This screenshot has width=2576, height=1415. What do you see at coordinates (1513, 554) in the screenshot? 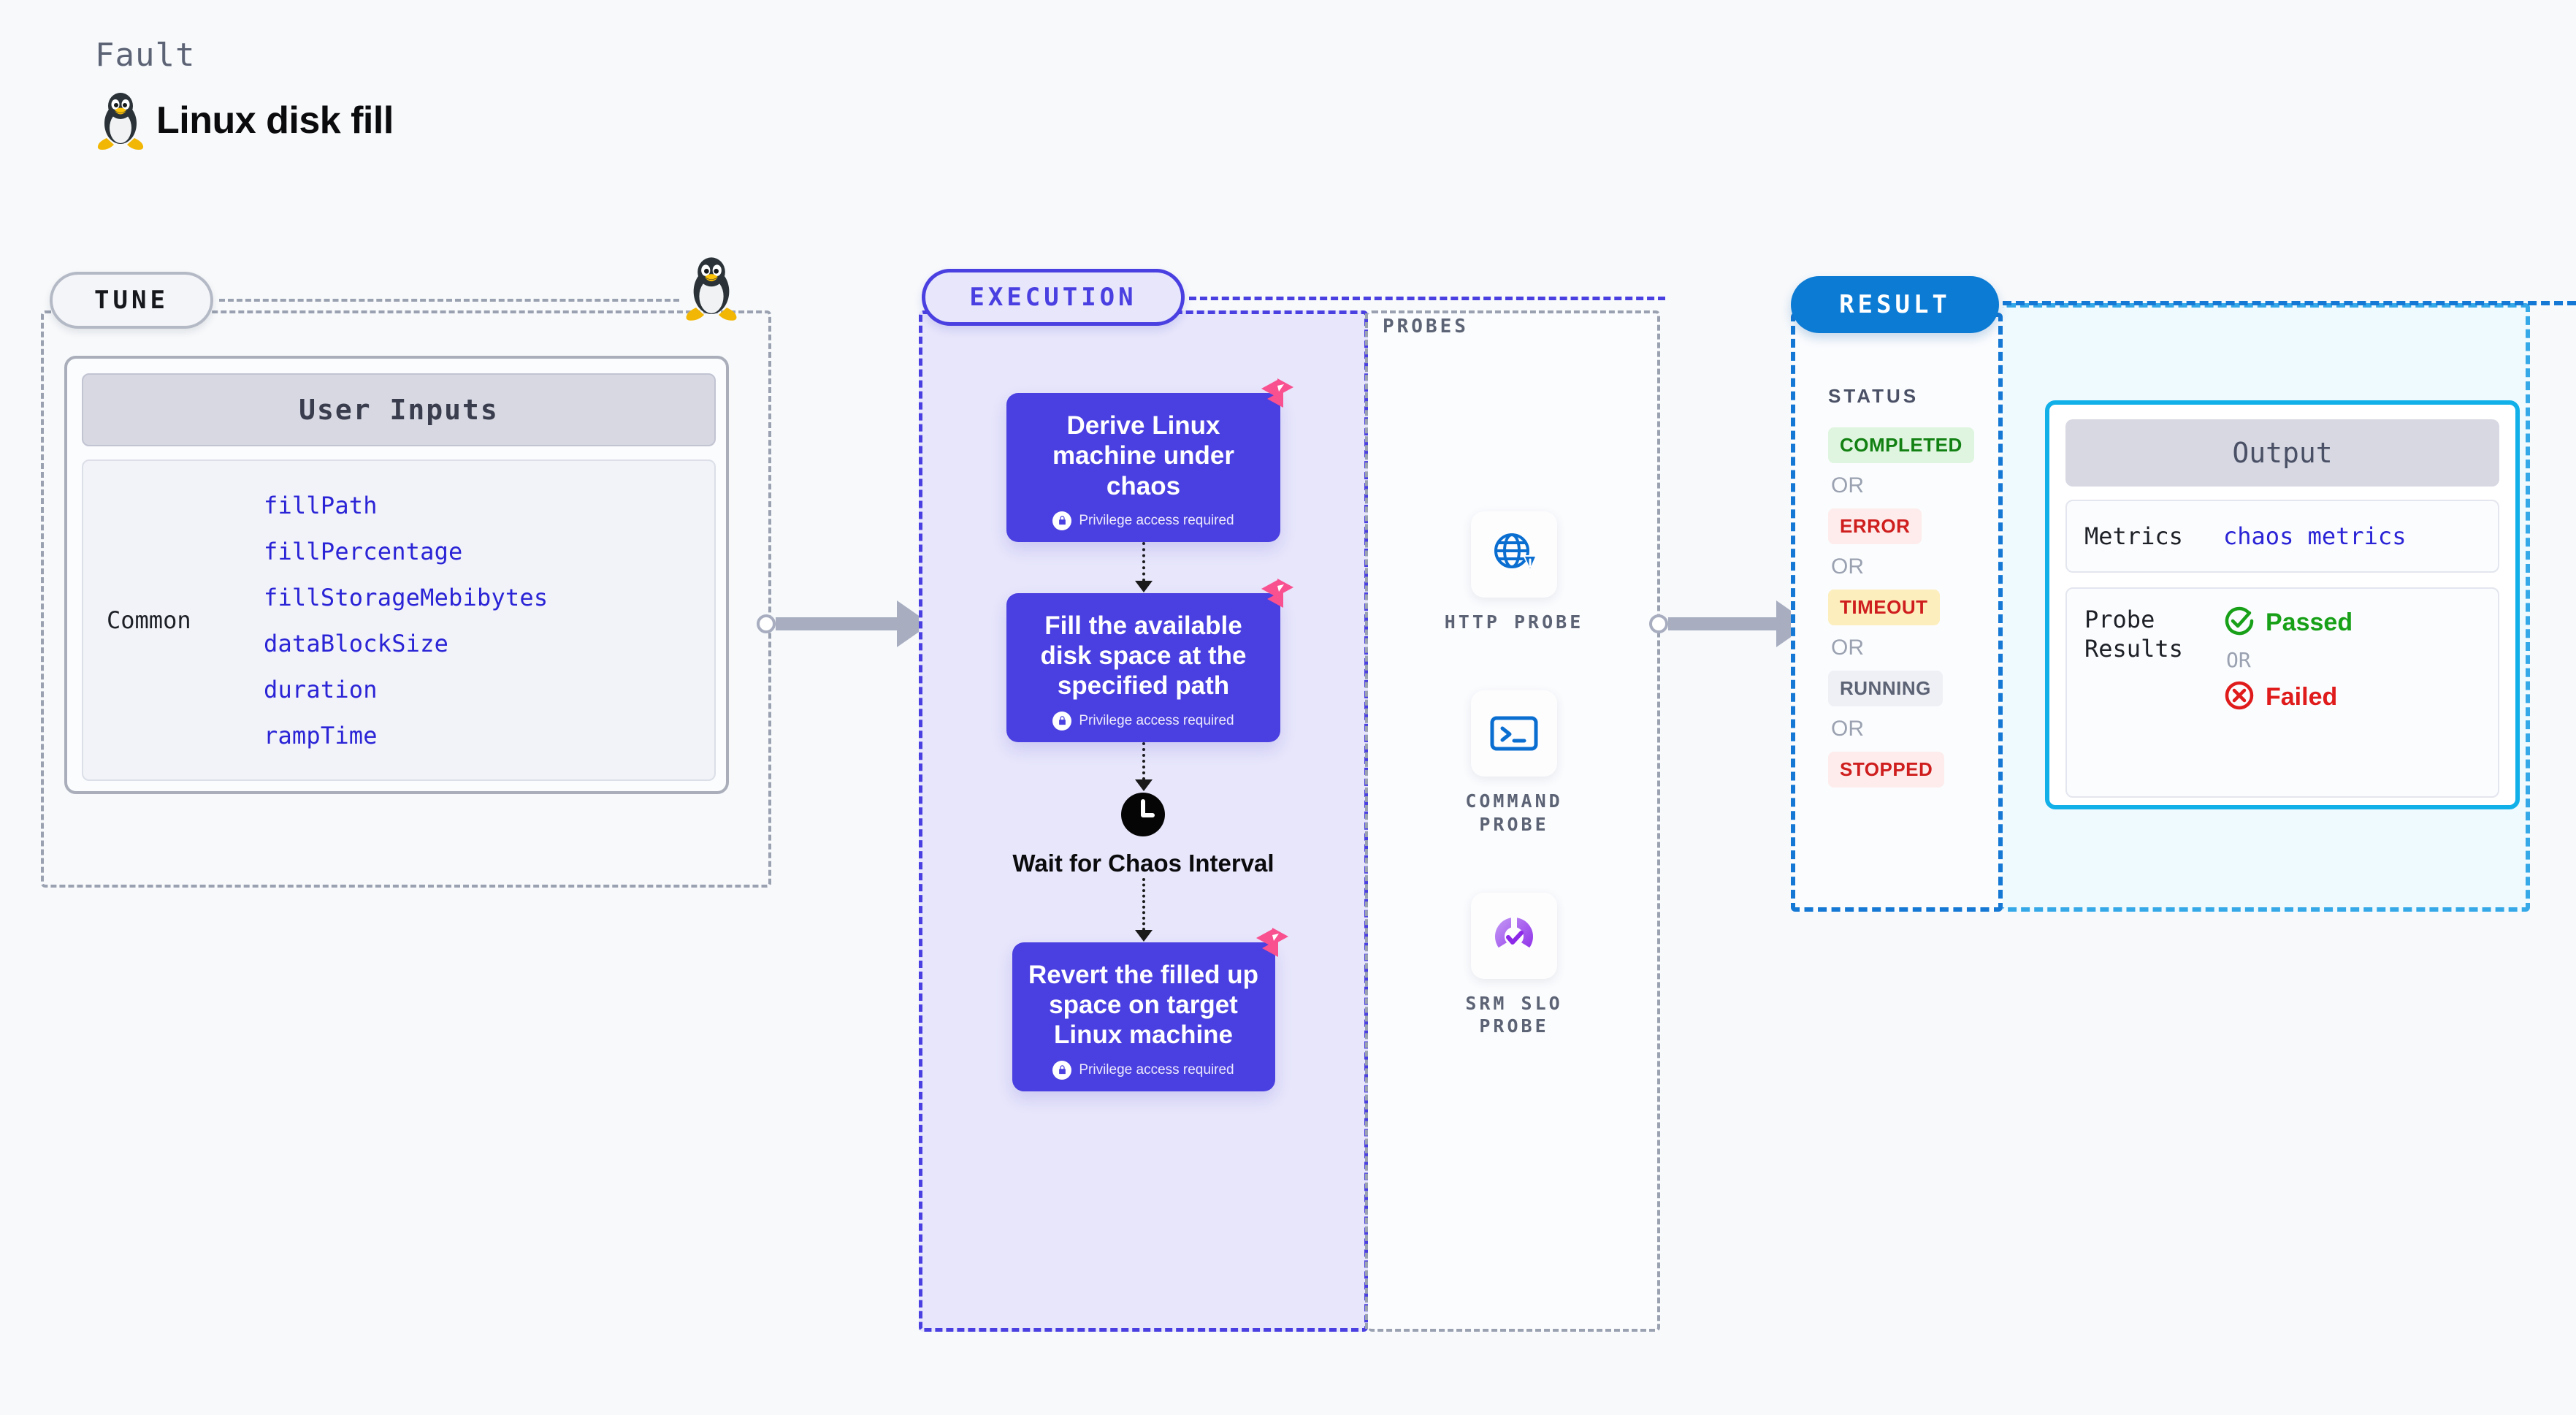
I see `globe-warning-icon` at bounding box center [1513, 554].